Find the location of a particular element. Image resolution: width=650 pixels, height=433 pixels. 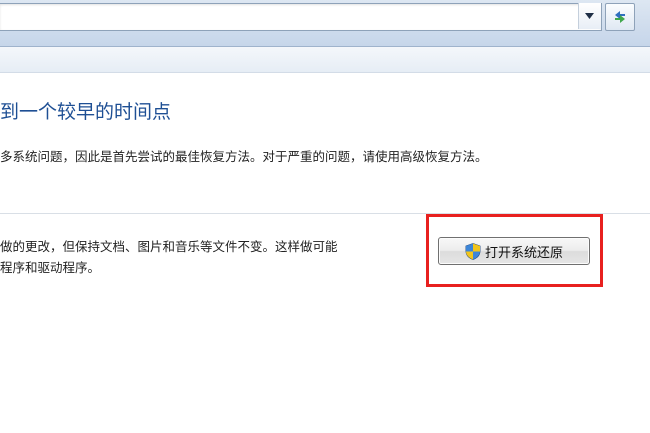

address-bar is located at coordinates (301, 17).